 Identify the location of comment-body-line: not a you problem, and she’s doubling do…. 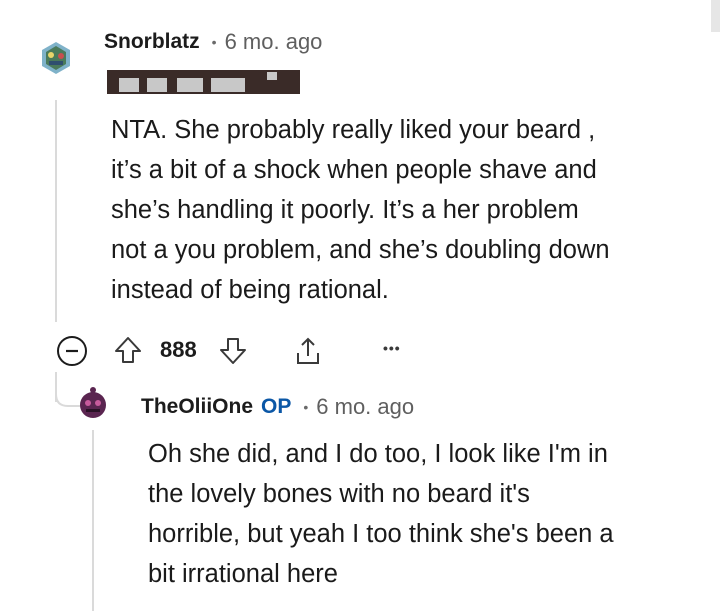
(360, 250).